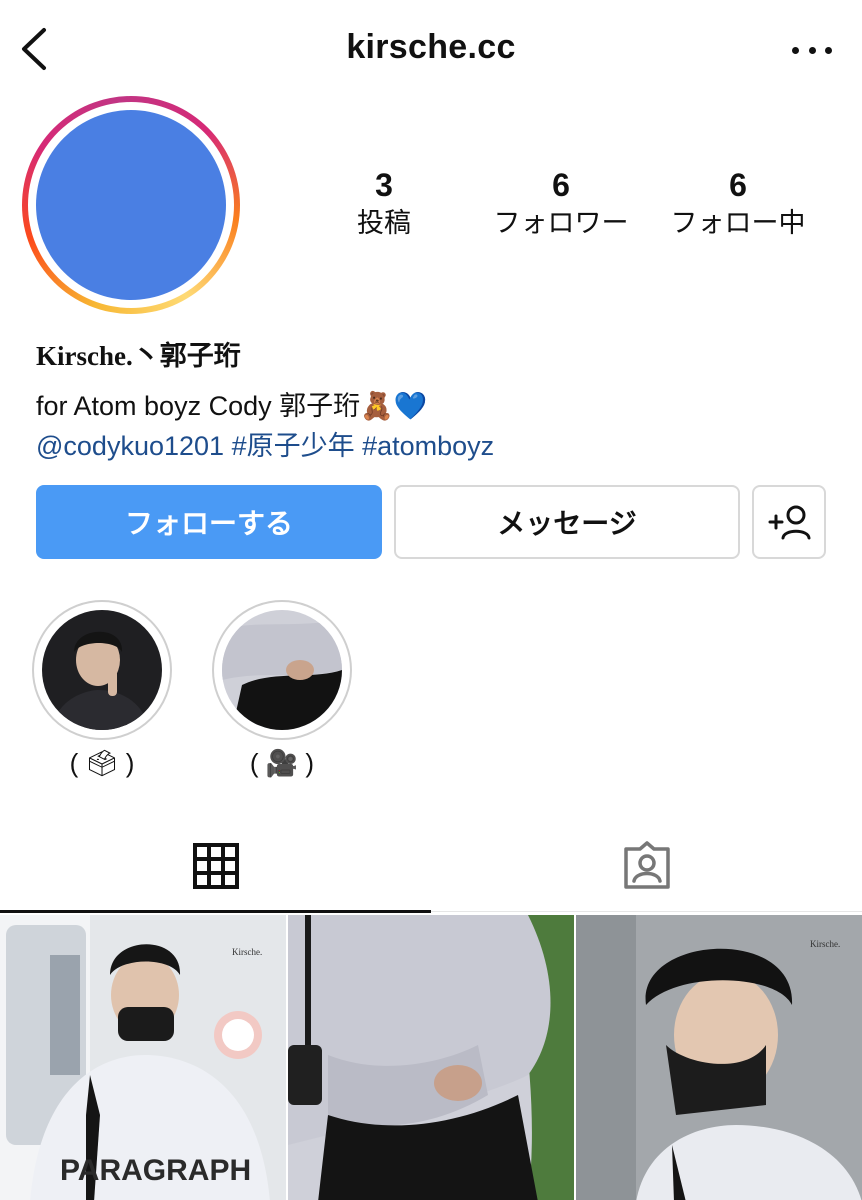  I want to click on suggest-accounts-button, so click(789, 522).